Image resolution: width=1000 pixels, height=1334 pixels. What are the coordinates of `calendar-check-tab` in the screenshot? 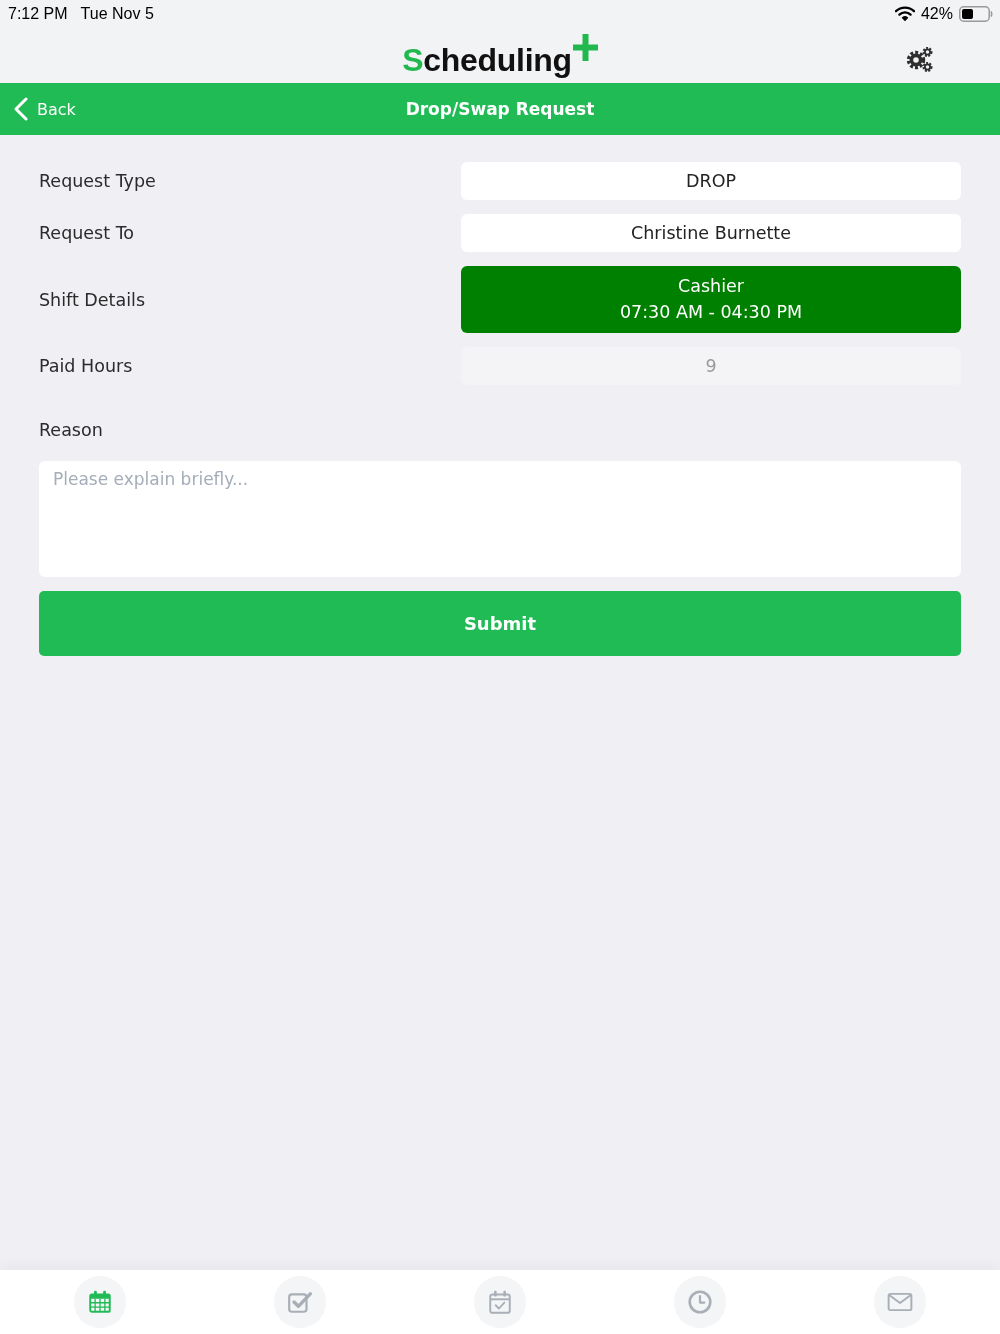 It's located at (500, 1302).